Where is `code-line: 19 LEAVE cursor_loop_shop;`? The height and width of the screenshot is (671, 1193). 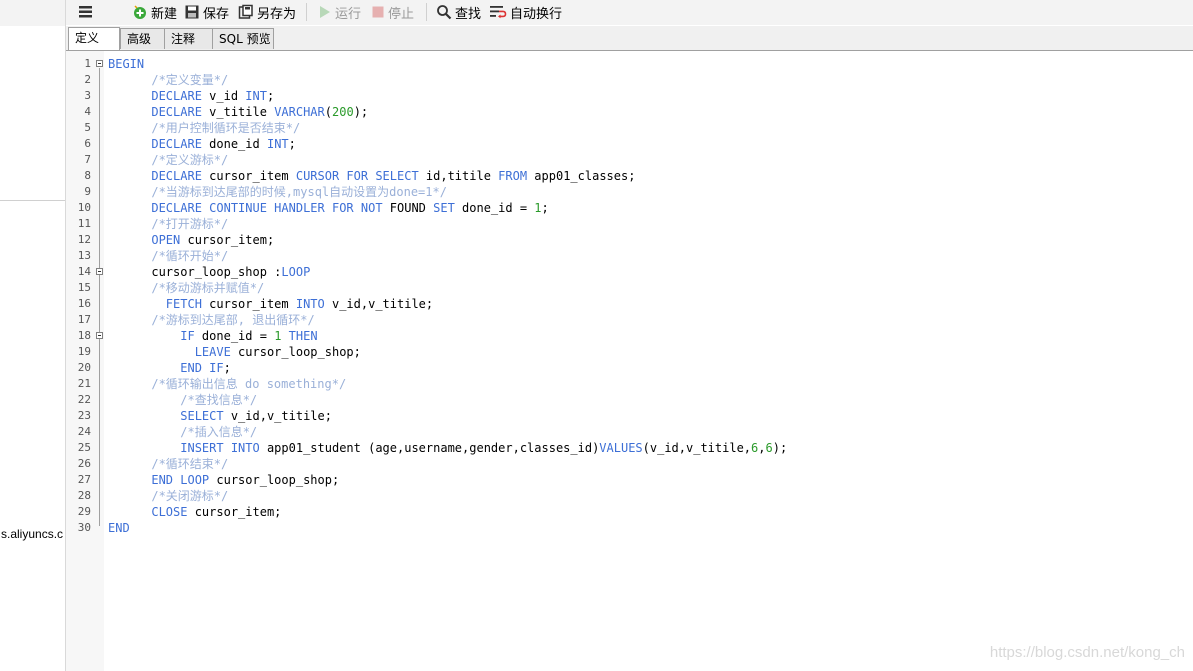 code-line: 19 LEAVE cursor_loop_shop; is located at coordinates (629, 352).